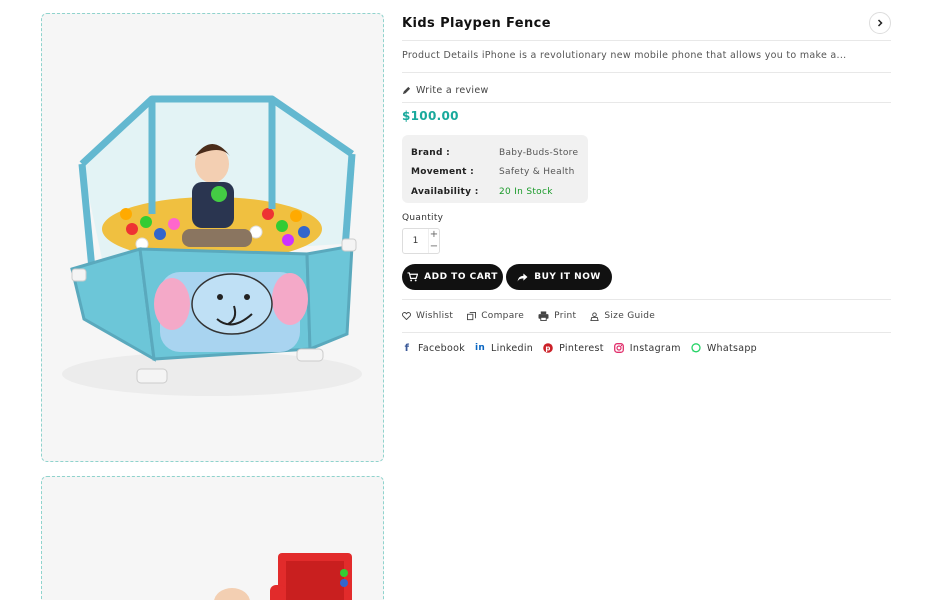 This screenshot has height=600, width=930. I want to click on chevron-right-icon, so click(880, 23).